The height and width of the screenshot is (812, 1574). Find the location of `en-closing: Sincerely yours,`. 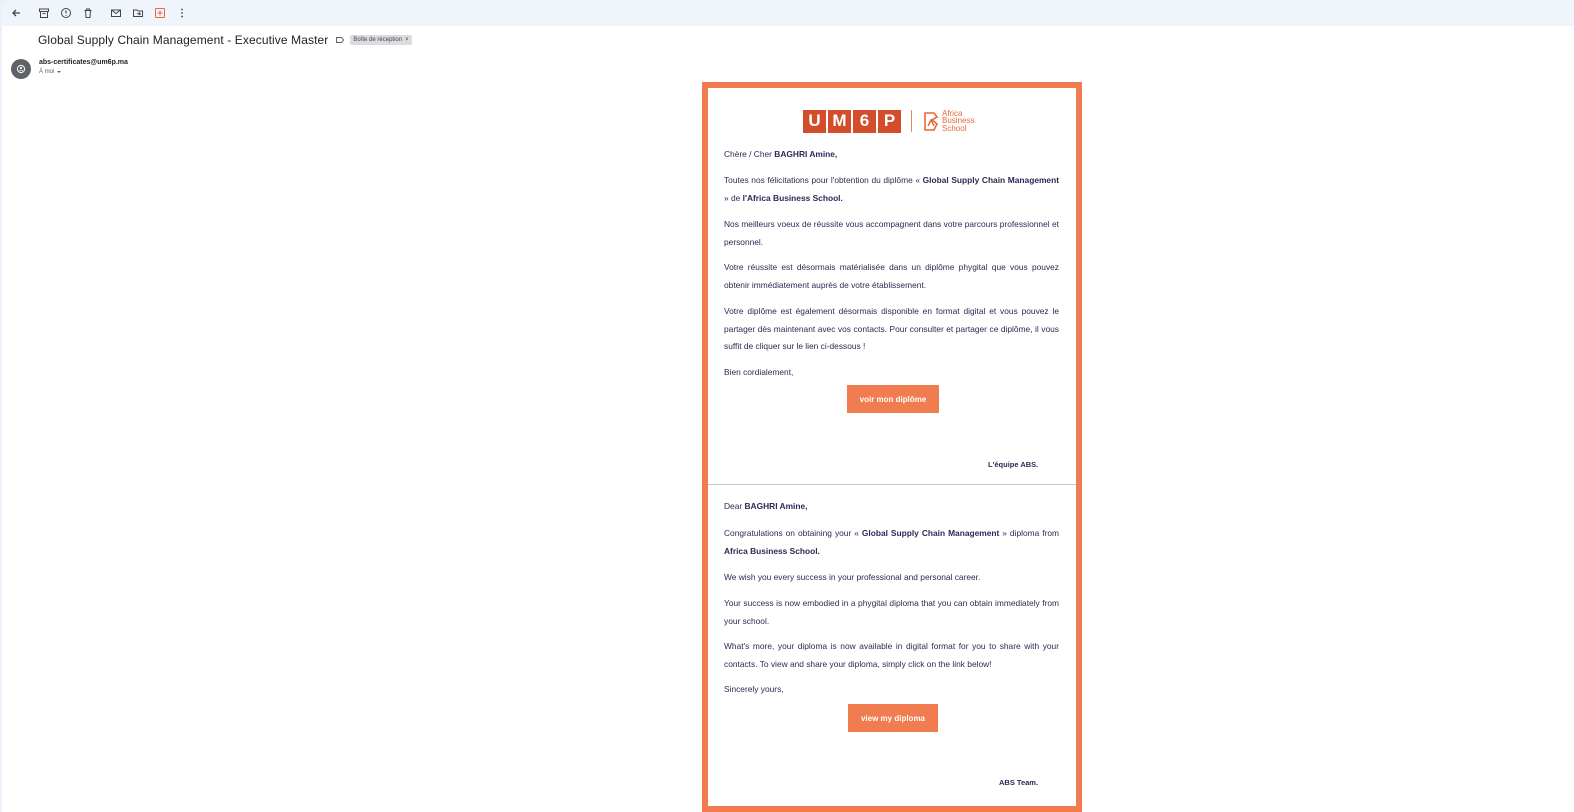

en-closing: Sincerely yours, is located at coordinates (754, 689).